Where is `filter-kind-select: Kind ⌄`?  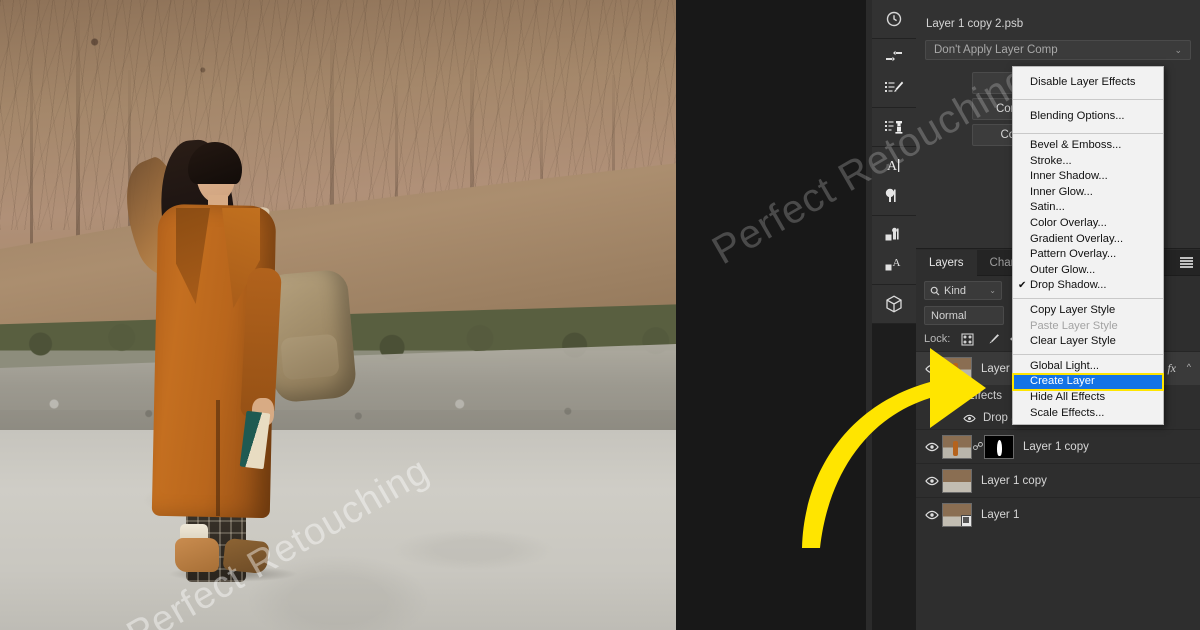
filter-kind-select: Kind ⌄ is located at coordinates (963, 290).